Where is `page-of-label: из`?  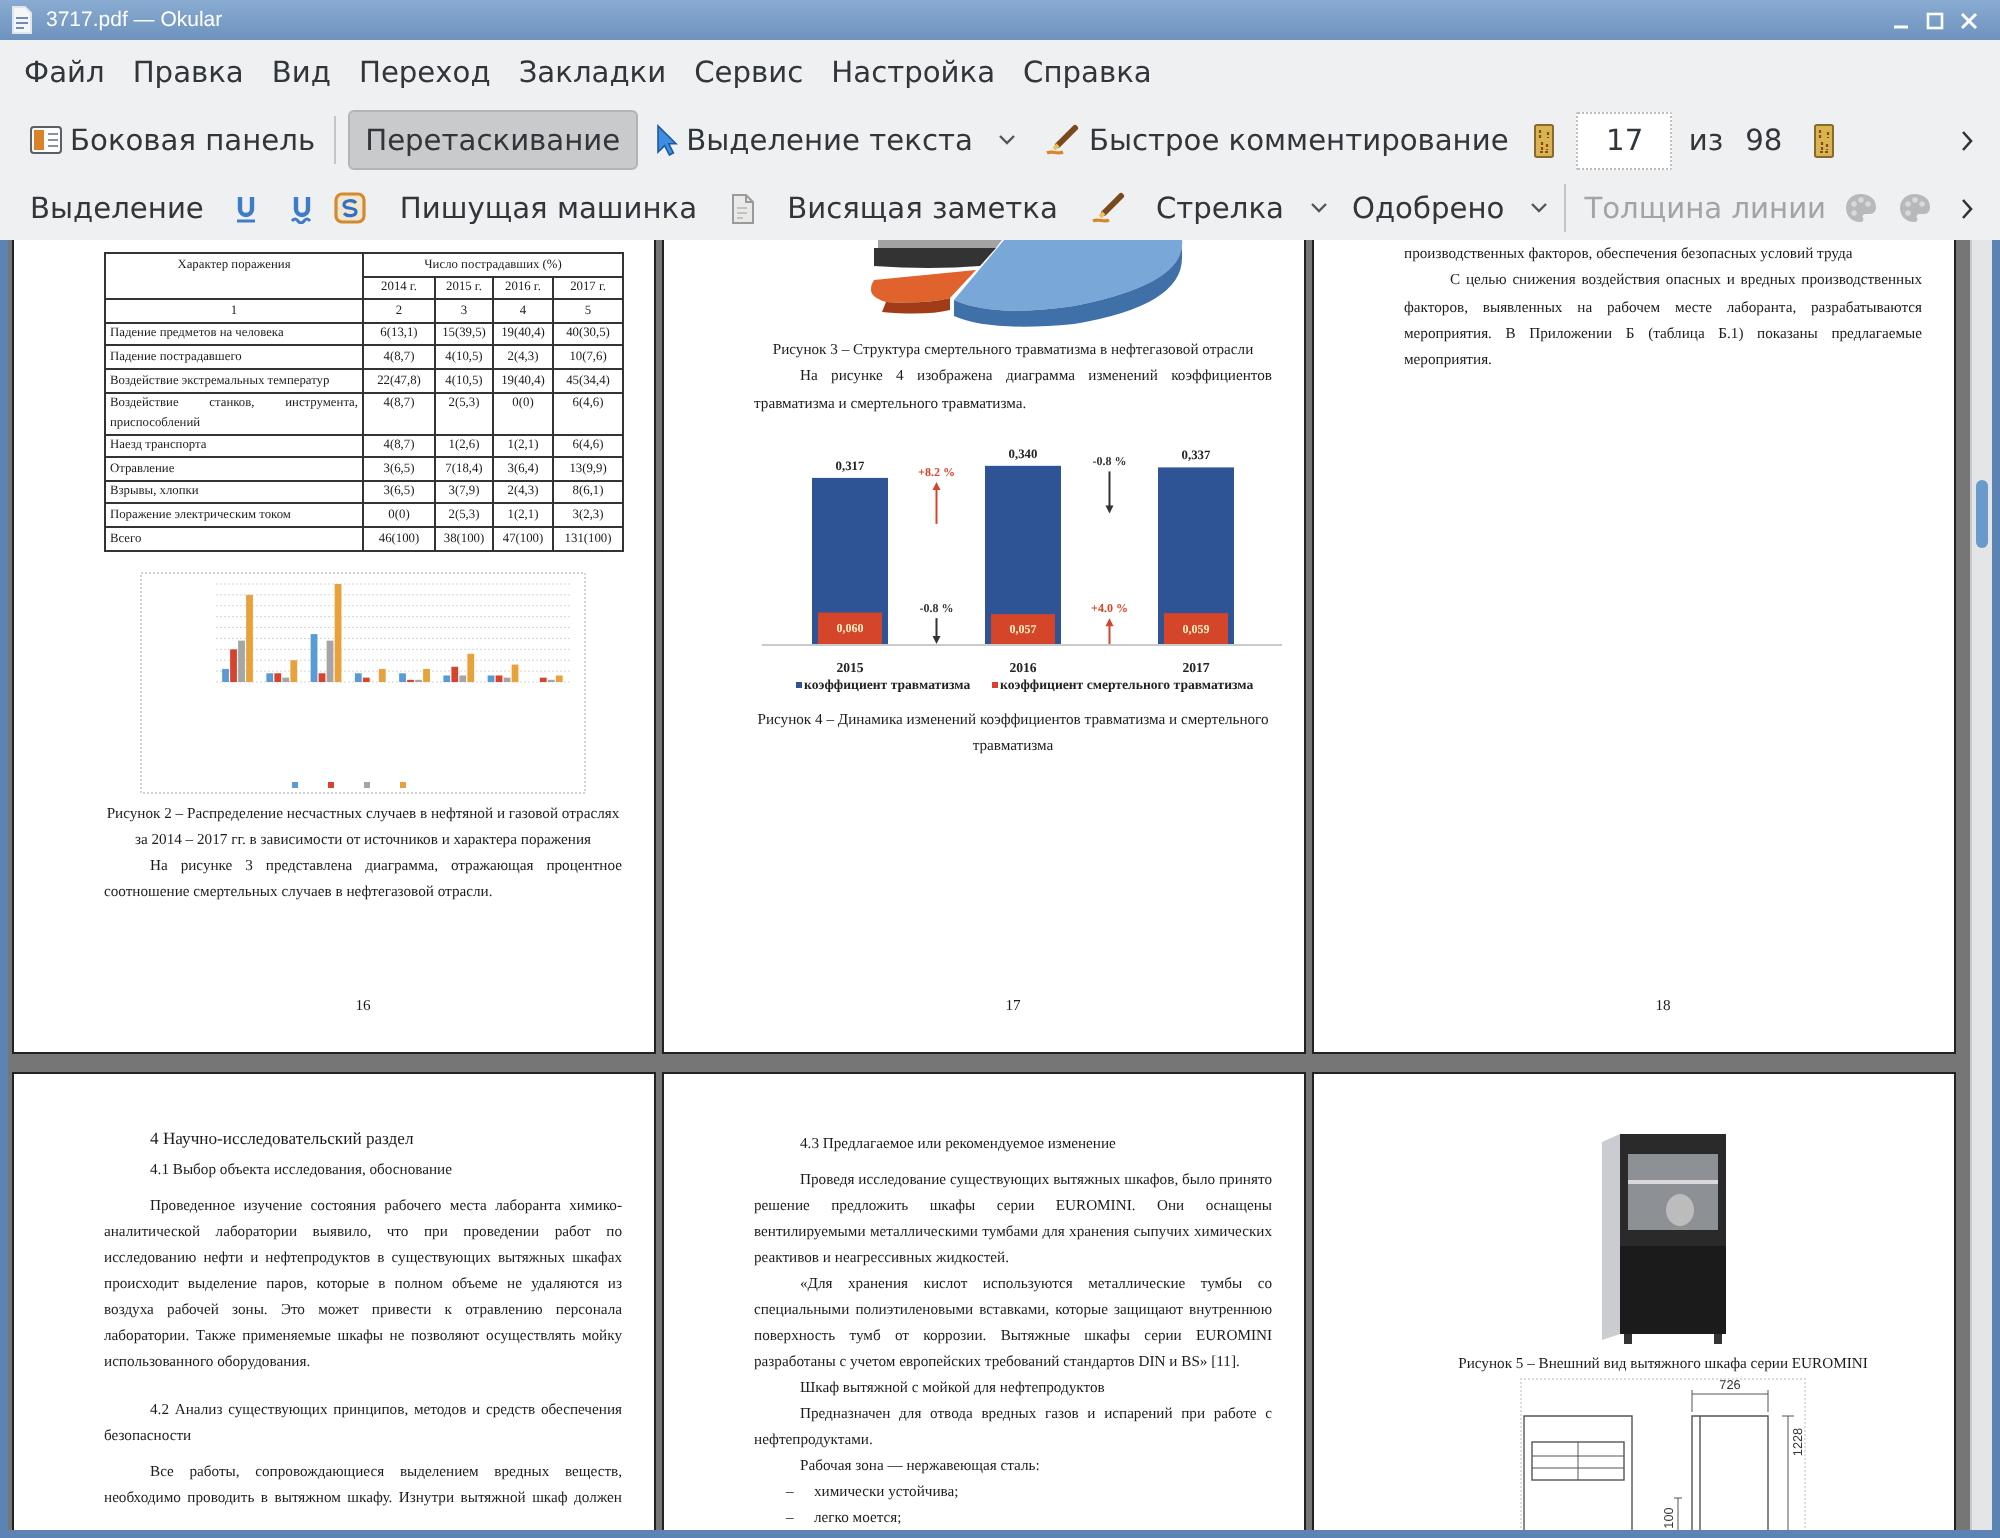 page-of-label: из is located at coordinates (1706, 140).